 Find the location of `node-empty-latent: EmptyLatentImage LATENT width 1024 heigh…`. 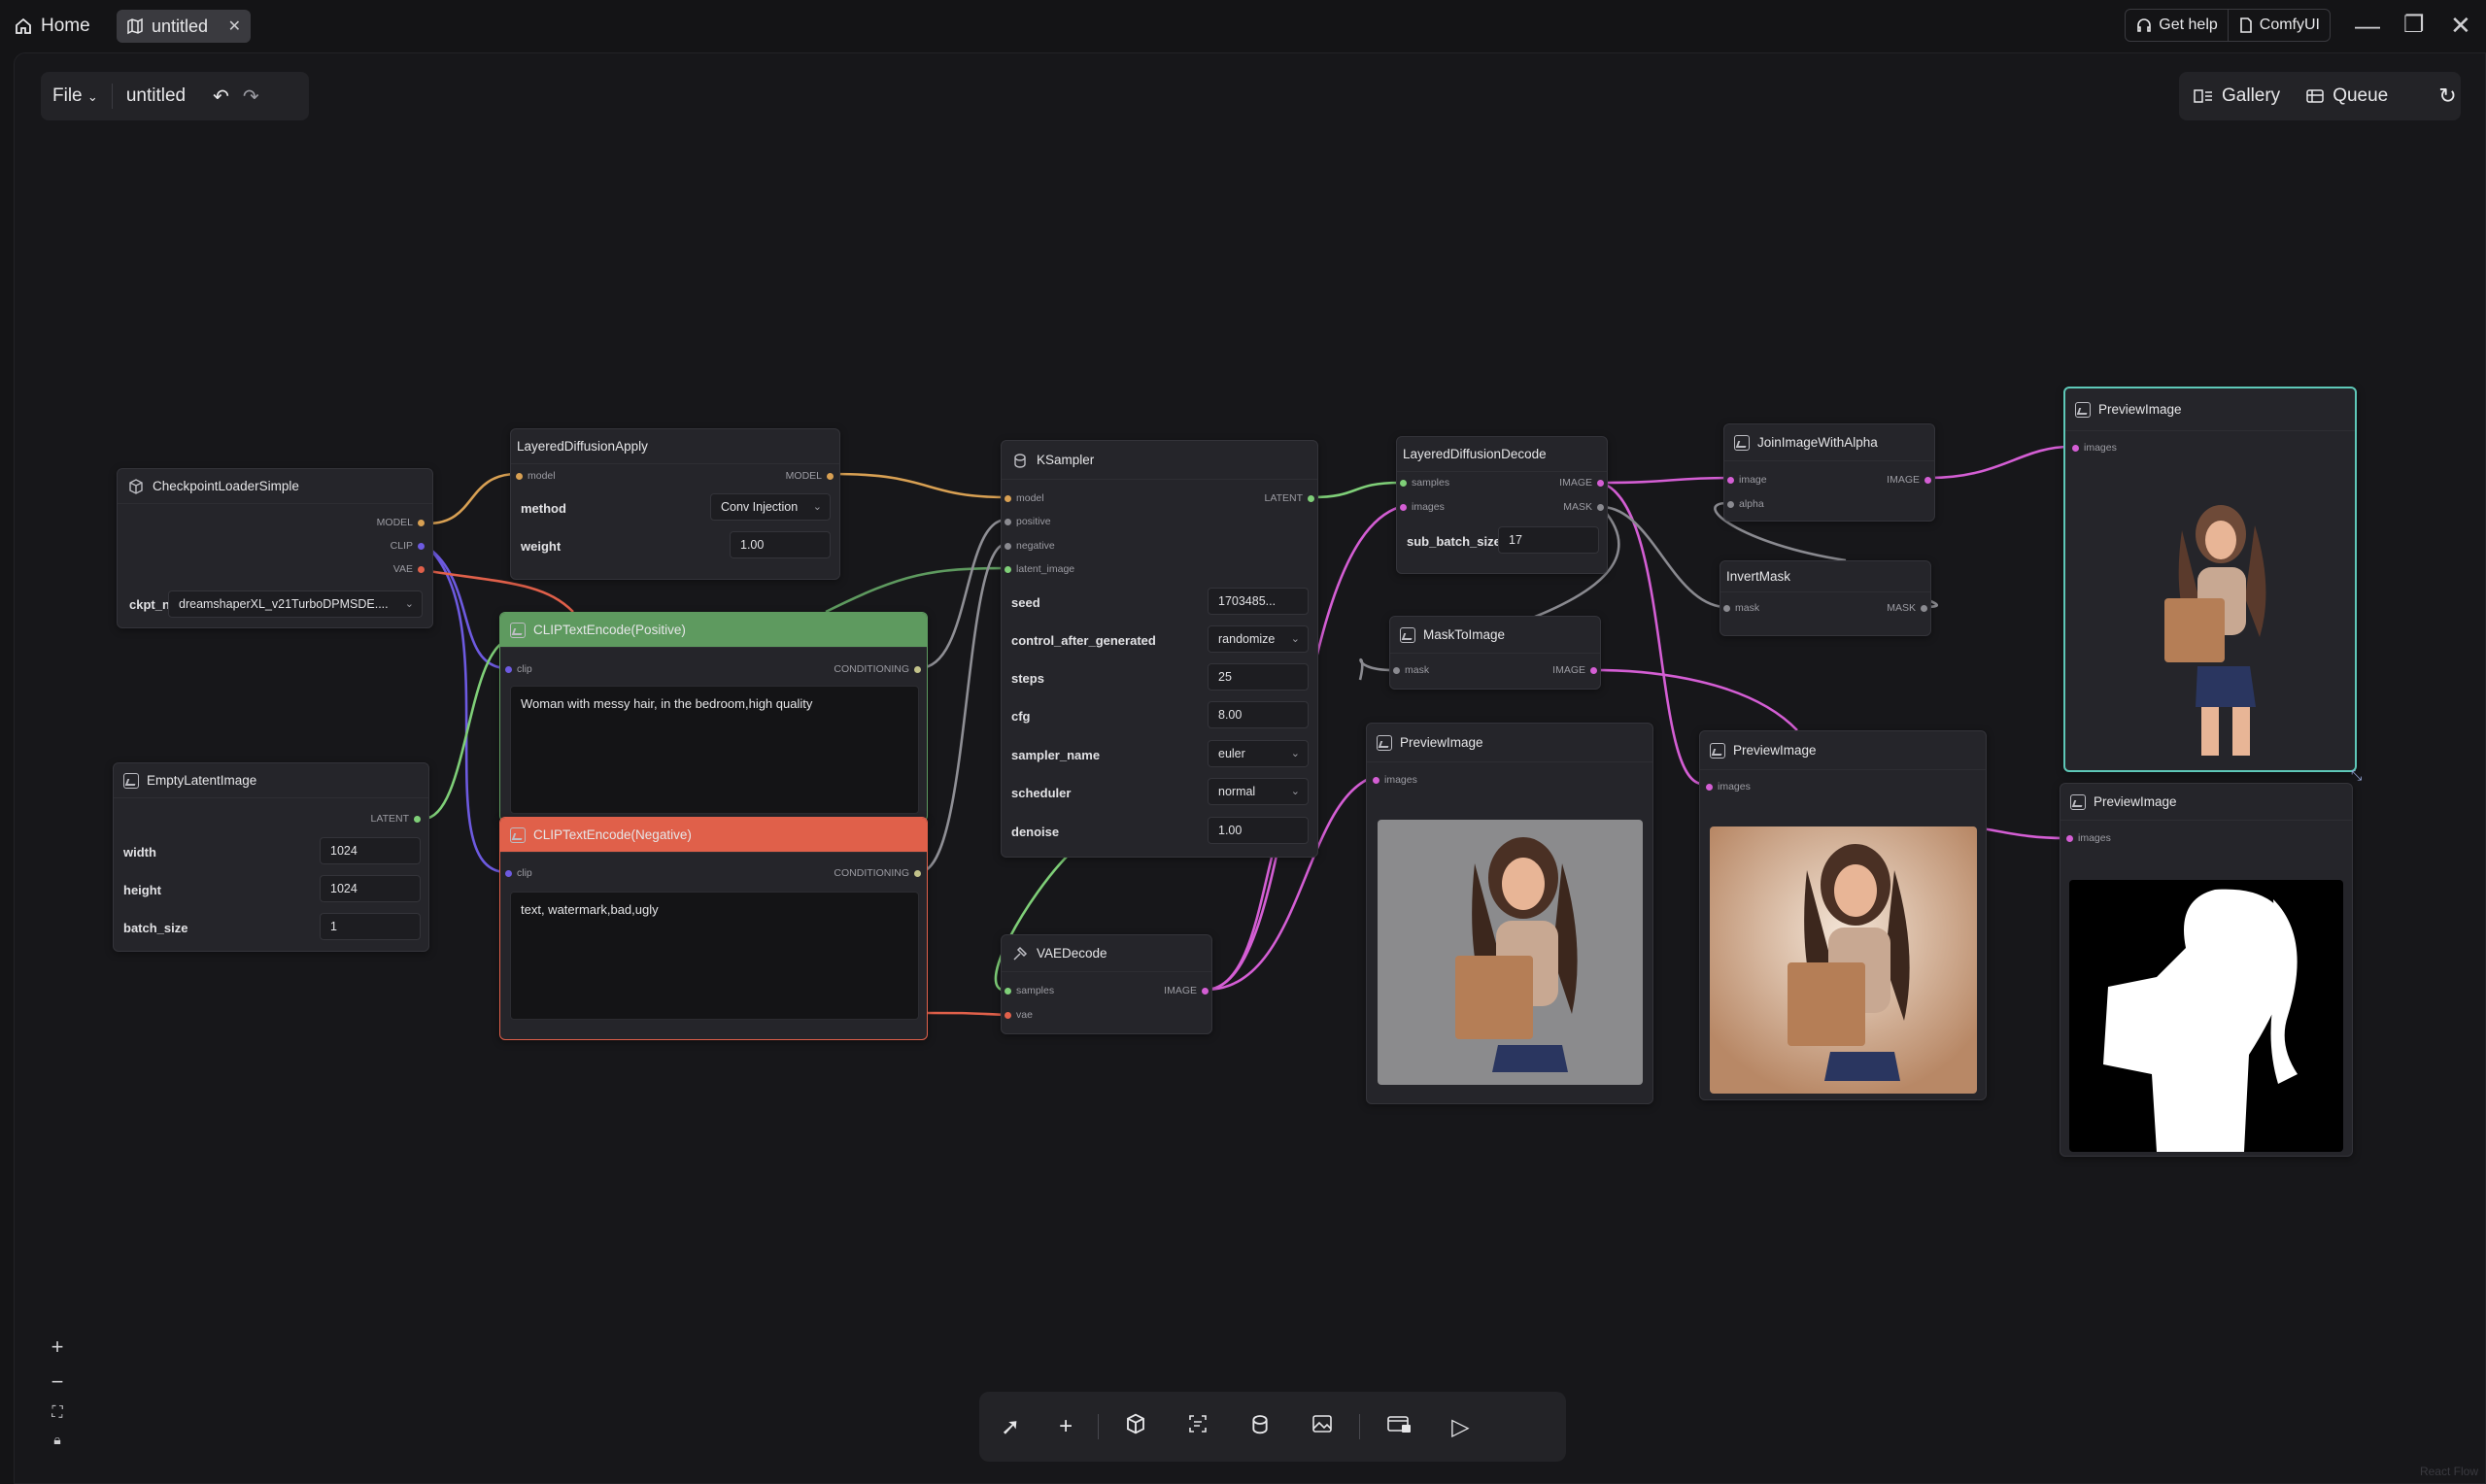

node-empty-latent: EmptyLatentImage LATENT width 1024 heigh… is located at coordinates (271, 857).